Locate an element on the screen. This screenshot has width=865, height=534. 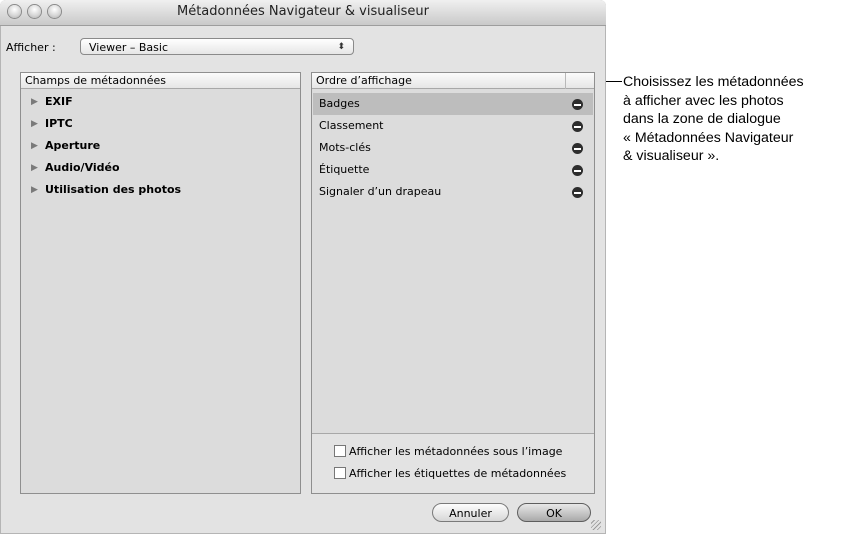
checkbox-label: Afficher les métadonnées sous l’image is located at coordinates (456, 451).